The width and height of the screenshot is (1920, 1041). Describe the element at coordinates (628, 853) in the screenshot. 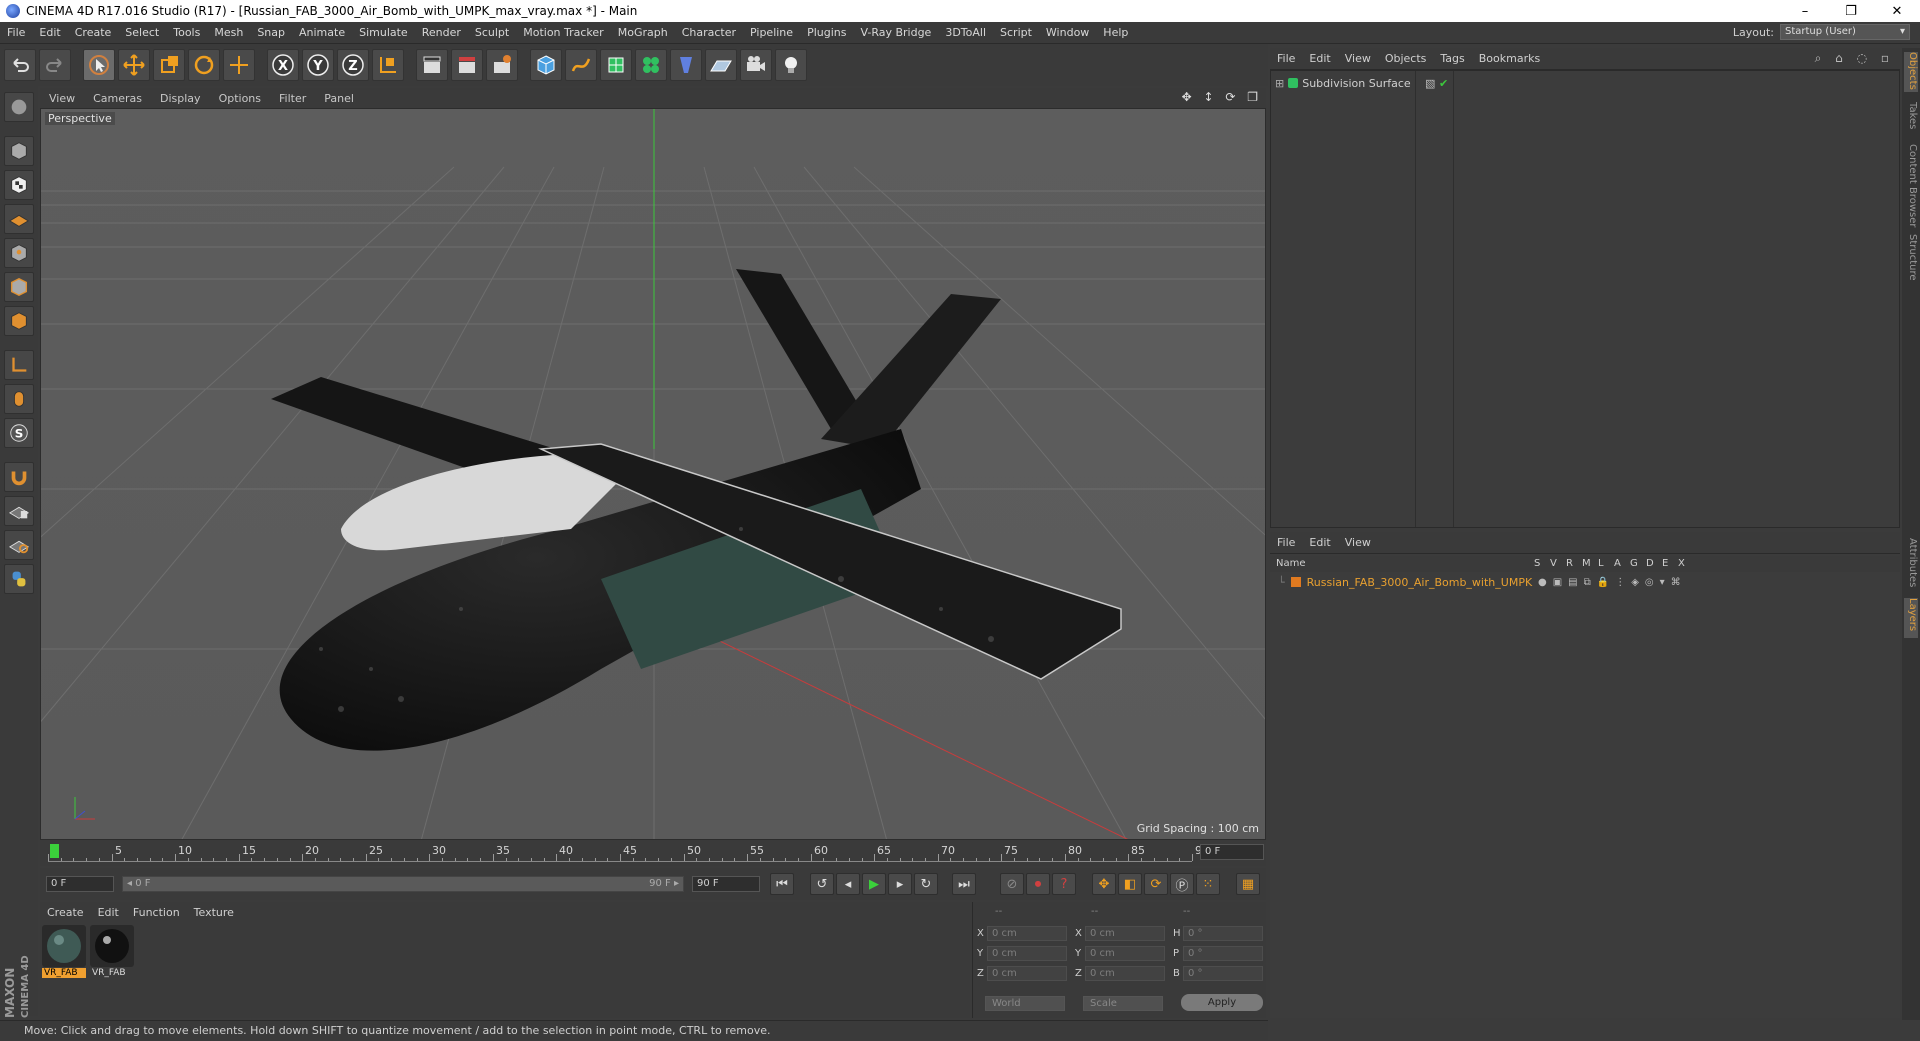

I see `frame-ruler: 051015202530354045505560657075808590` at that location.